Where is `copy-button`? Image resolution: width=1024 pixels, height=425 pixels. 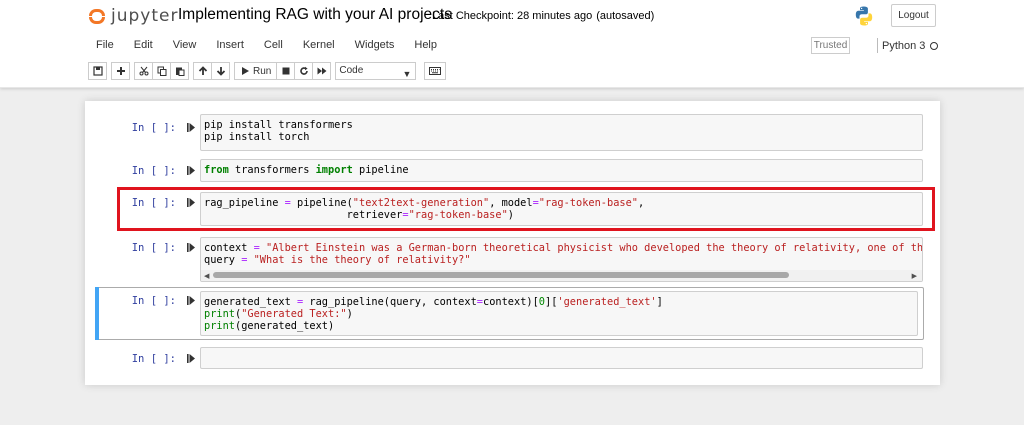 copy-button is located at coordinates (161, 71).